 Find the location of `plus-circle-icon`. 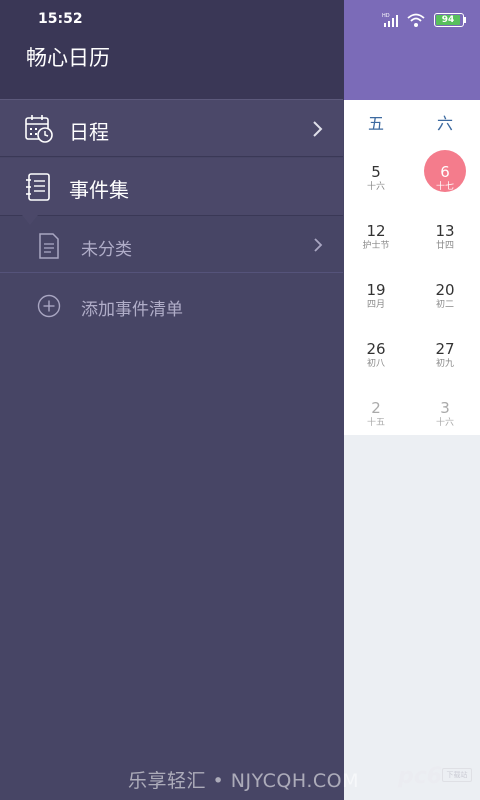

plus-circle-icon is located at coordinates (49, 306).